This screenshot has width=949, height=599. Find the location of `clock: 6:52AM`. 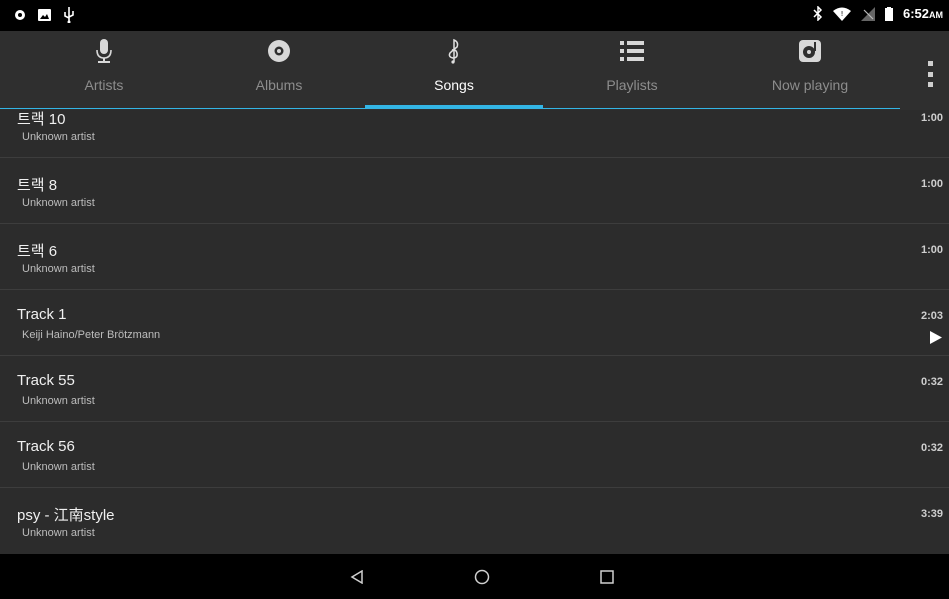

clock: 6:52AM is located at coordinates (922, 13).